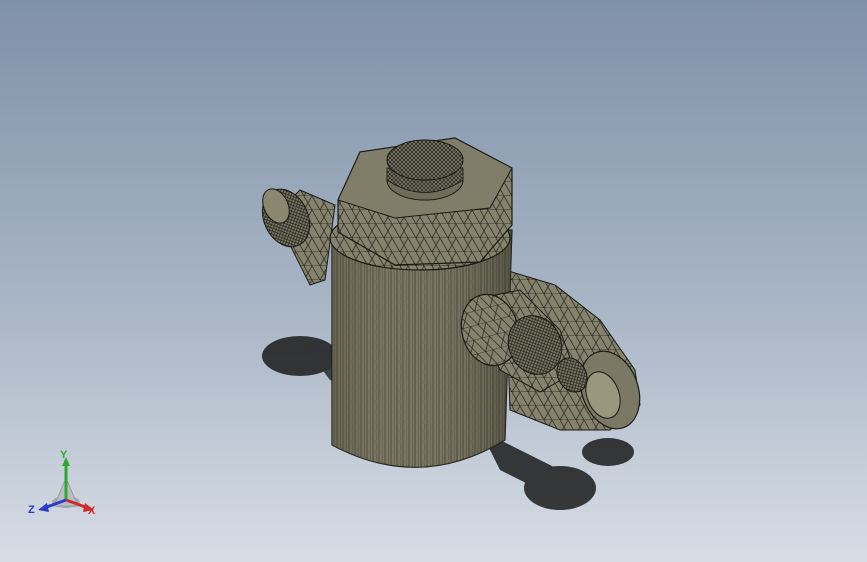  What do you see at coordinates (64, 455) in the screenshot?
I see `triad-y-label: Y` at bounding box center [64, 455].